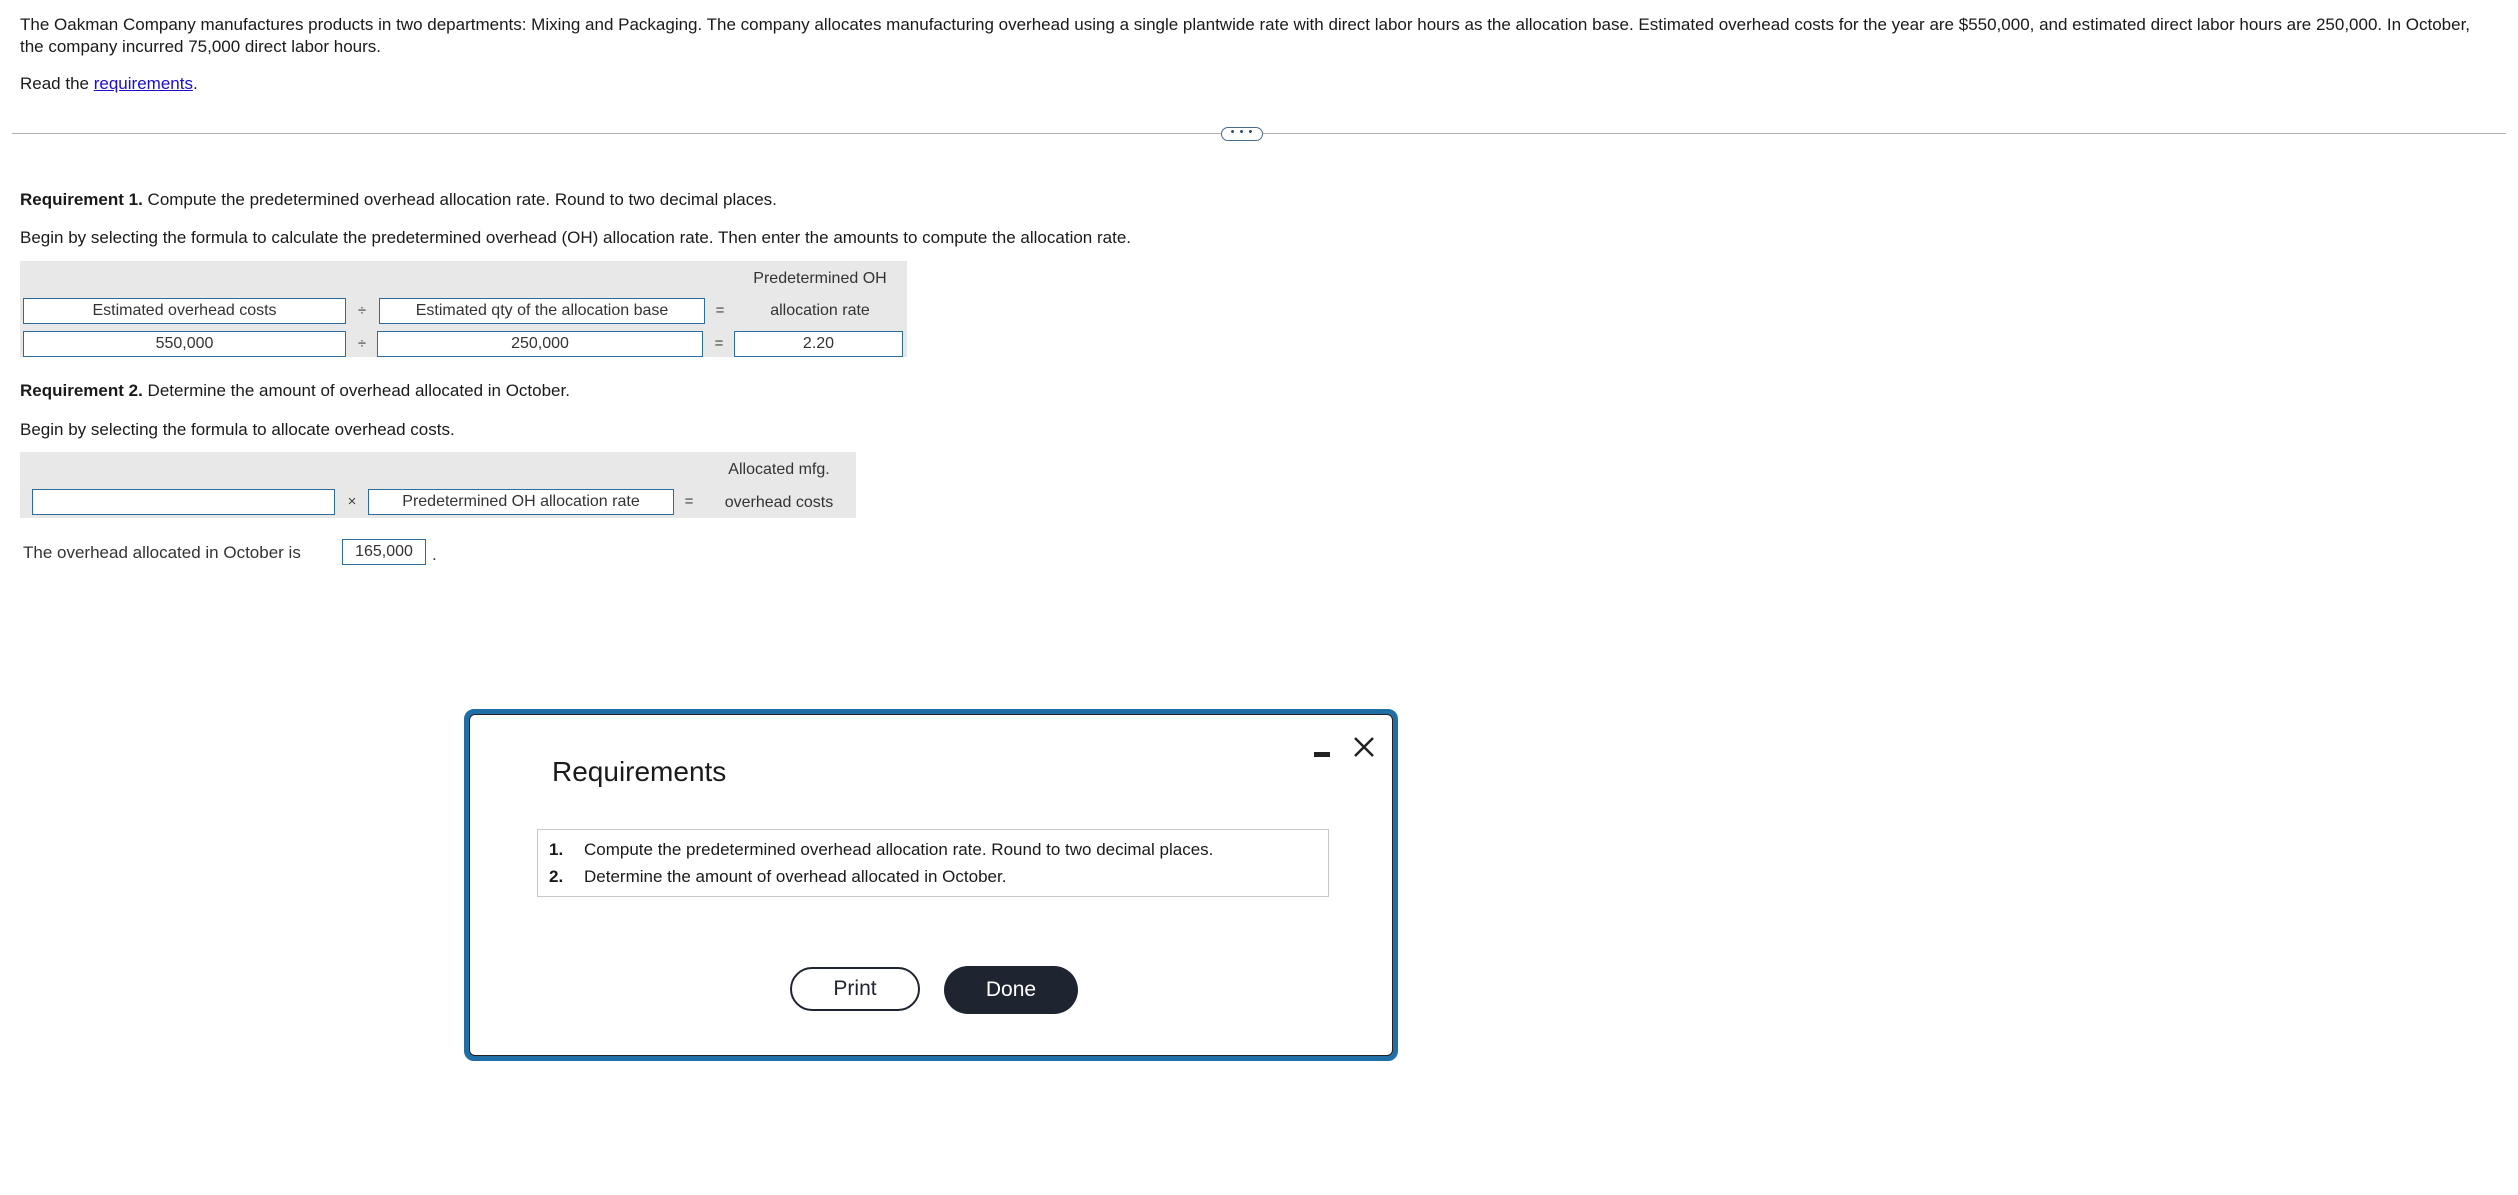 This screenshot has width=2518, height=1195. Describe the element at coordinates (1322, 754) in the screenshot. I see `minimize-icon` at that location.